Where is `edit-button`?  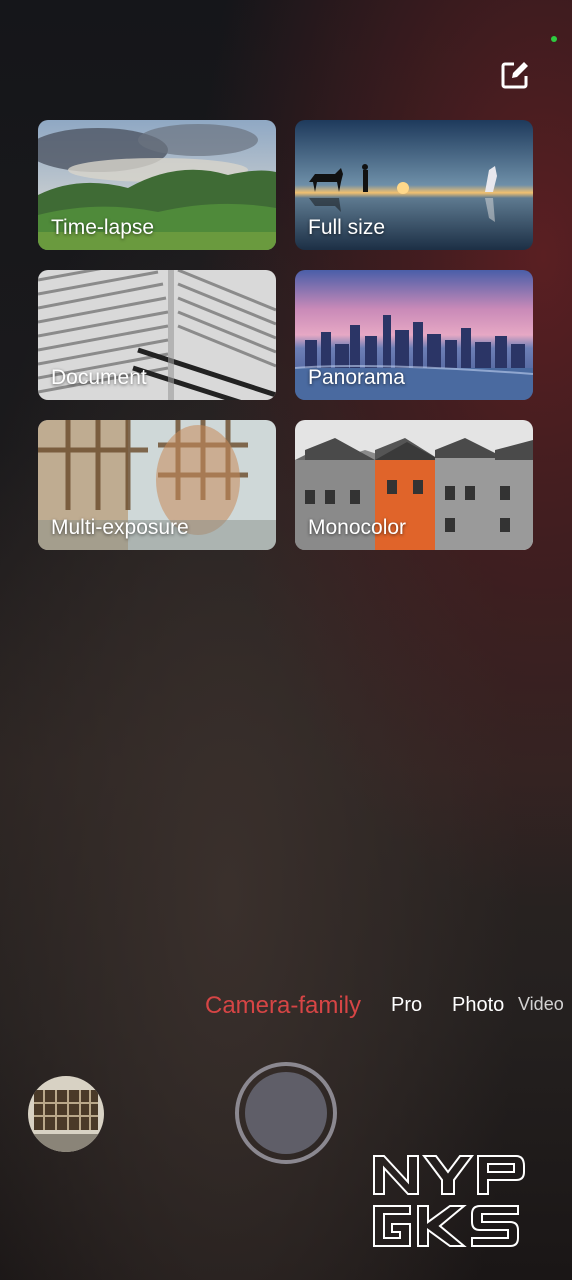
edit-button is located at coordinates (515, 75).